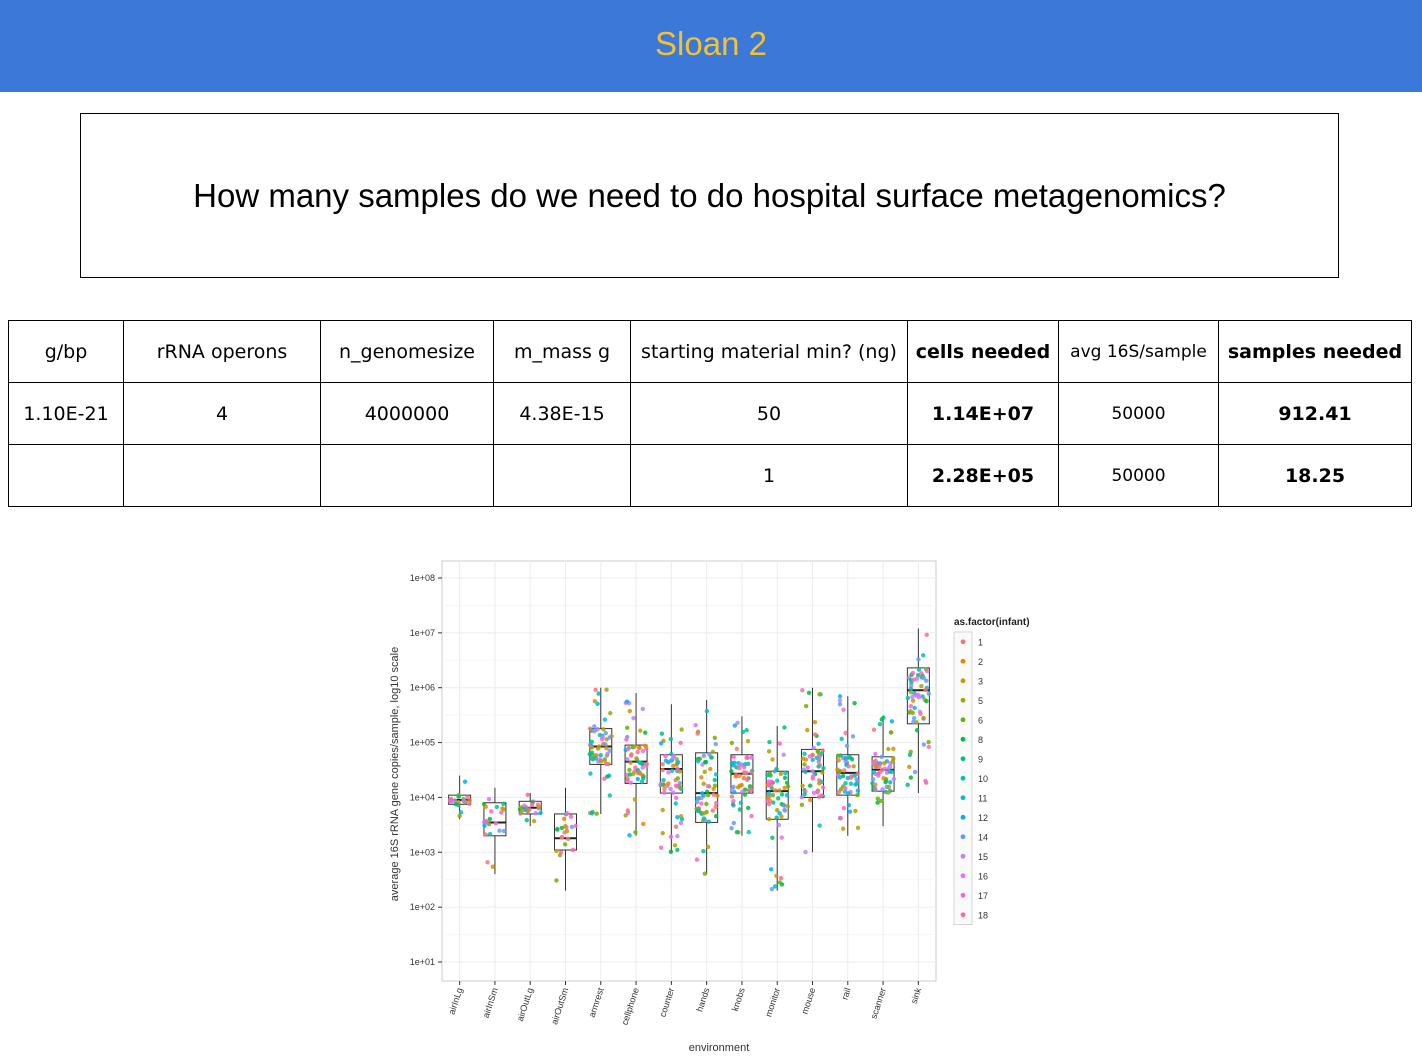 Image resolution: width=1422 pixels, height=1060 pixels. What do you see at coordinates (222, 475) in the screenshot?
I see `table-cell` at bounding box center [222, 475].